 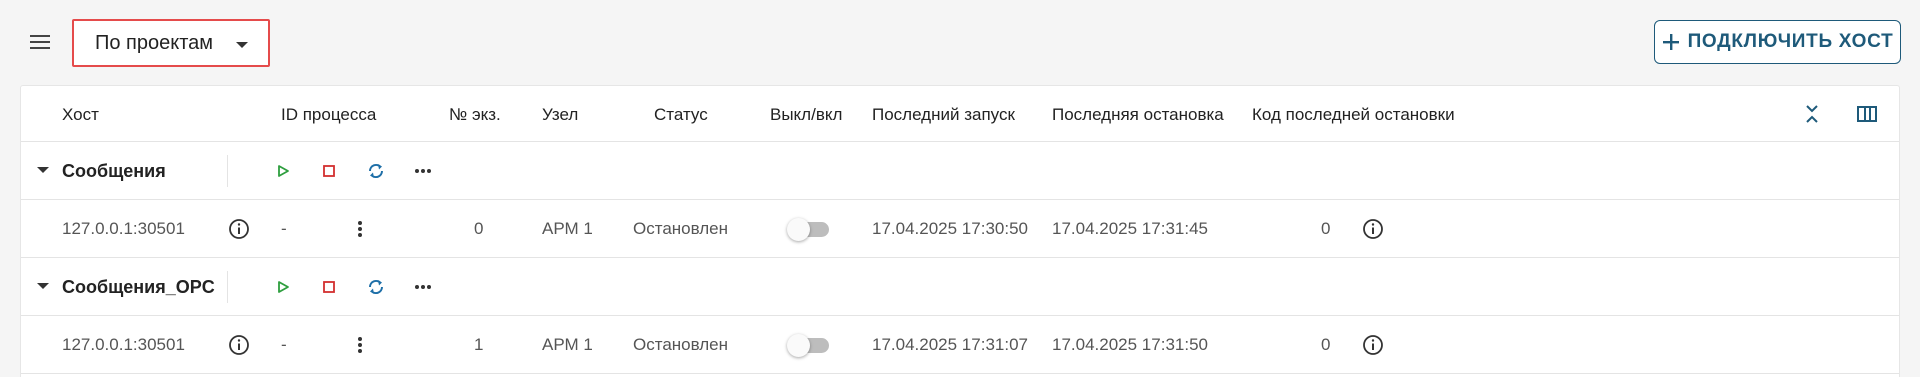 I want to click on column-header-last-stop-code: Код последней остановки, so click(x=1353, y=115).